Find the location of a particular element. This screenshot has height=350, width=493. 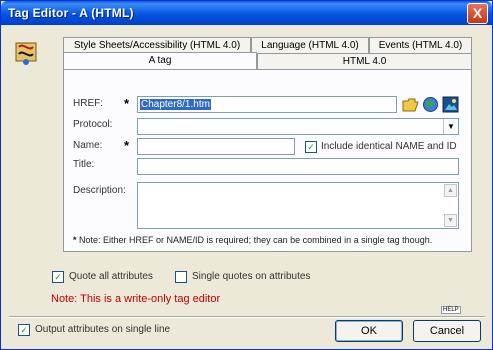

chevron-down-icon: ▼ is located at coordinates (450, 126).